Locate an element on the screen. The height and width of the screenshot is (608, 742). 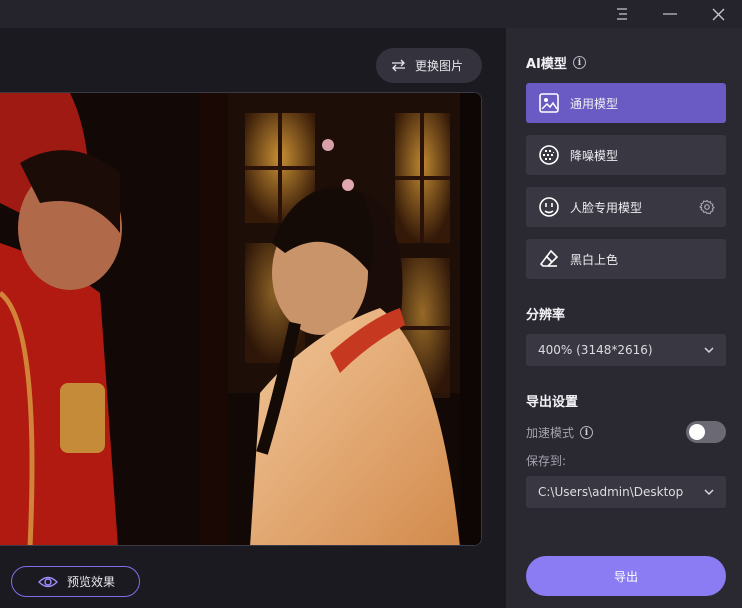
accelerate-mode-label-wrap: 加速模式 i is located at coordinates (560, 432).